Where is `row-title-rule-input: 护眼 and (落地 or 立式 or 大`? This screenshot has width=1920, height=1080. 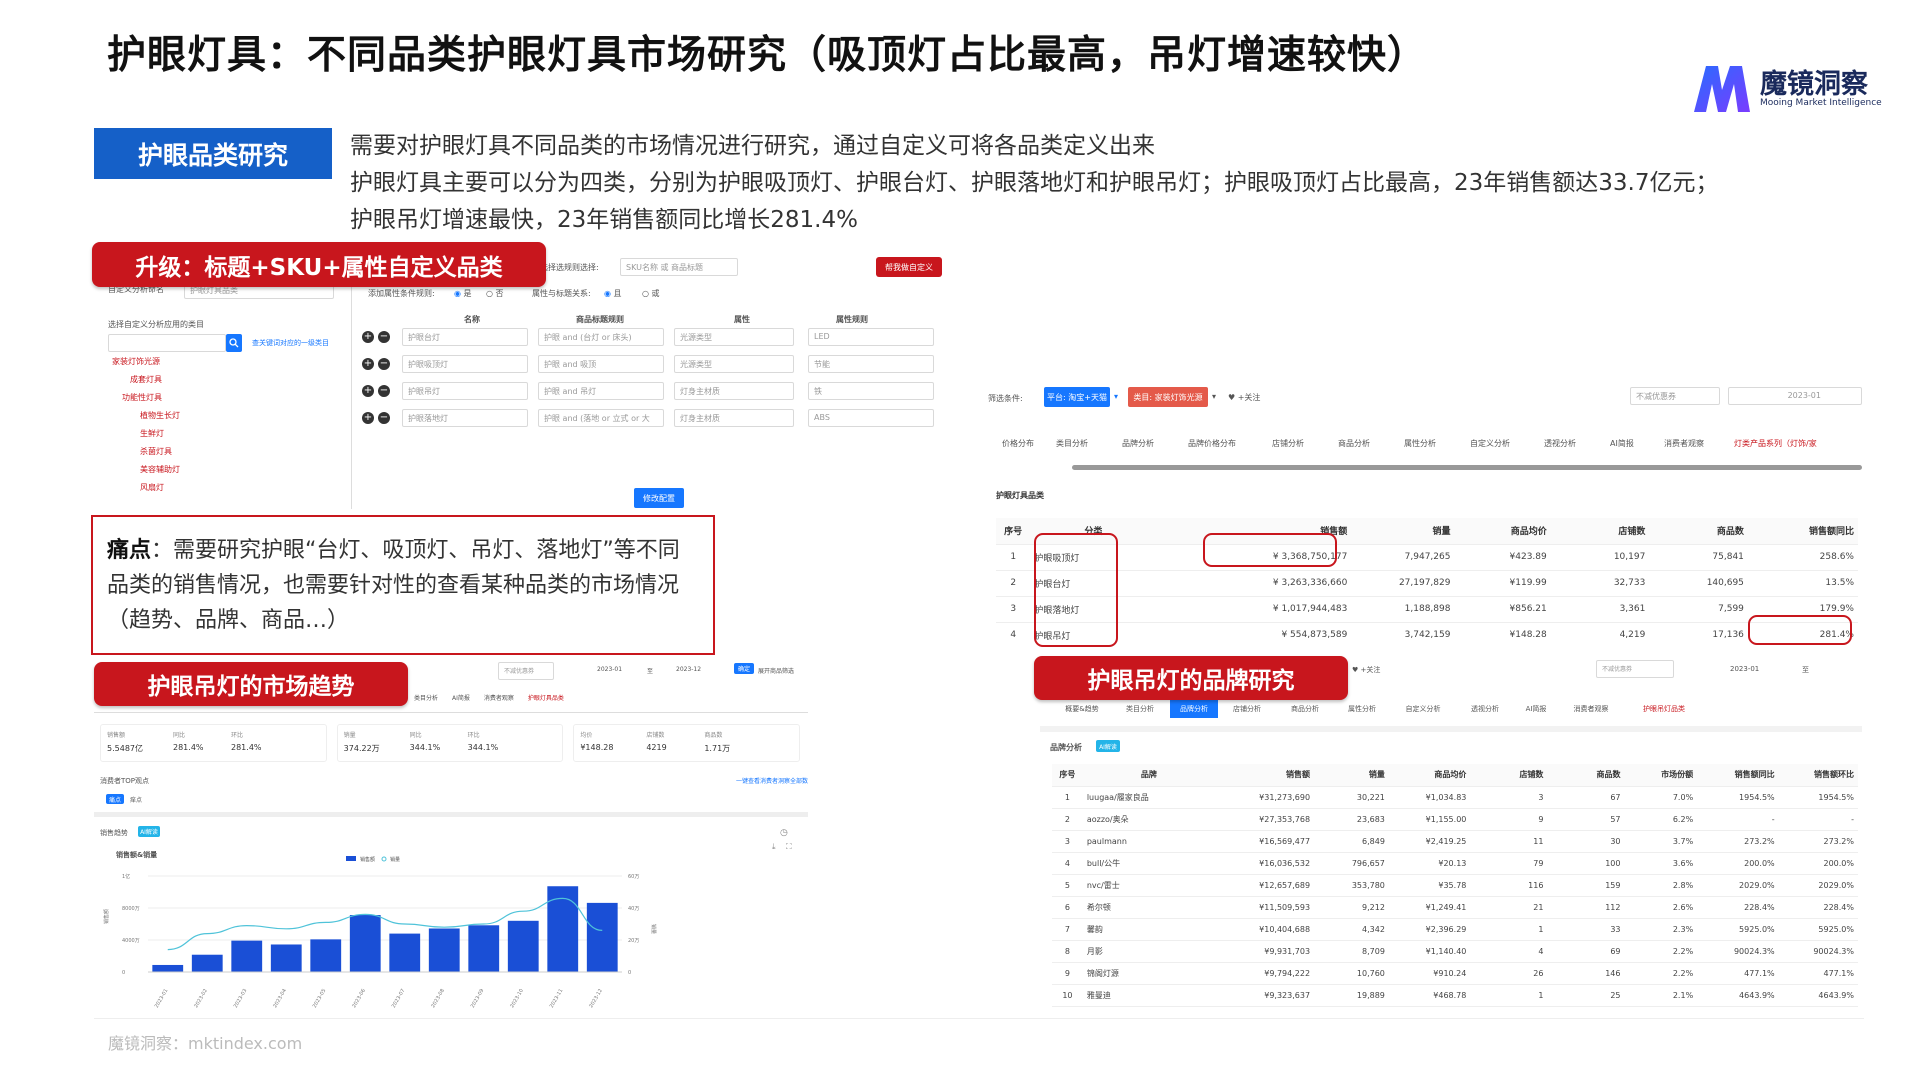
row-title-rule-input: 护眼 and (落地 or 立式 or 大 is located at coordinates (601, 418).